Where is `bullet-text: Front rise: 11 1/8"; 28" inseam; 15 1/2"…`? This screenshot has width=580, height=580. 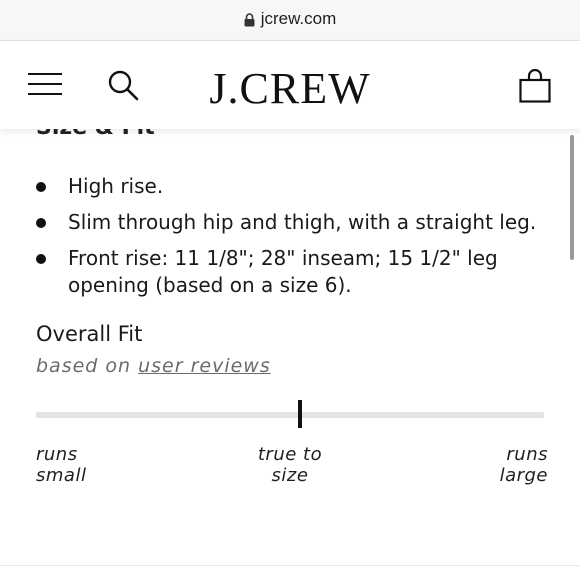
bullet-text: Front rise: 11 1/8"; 28" inseam; 15 1/2"… is located at coordinates (283, 271).